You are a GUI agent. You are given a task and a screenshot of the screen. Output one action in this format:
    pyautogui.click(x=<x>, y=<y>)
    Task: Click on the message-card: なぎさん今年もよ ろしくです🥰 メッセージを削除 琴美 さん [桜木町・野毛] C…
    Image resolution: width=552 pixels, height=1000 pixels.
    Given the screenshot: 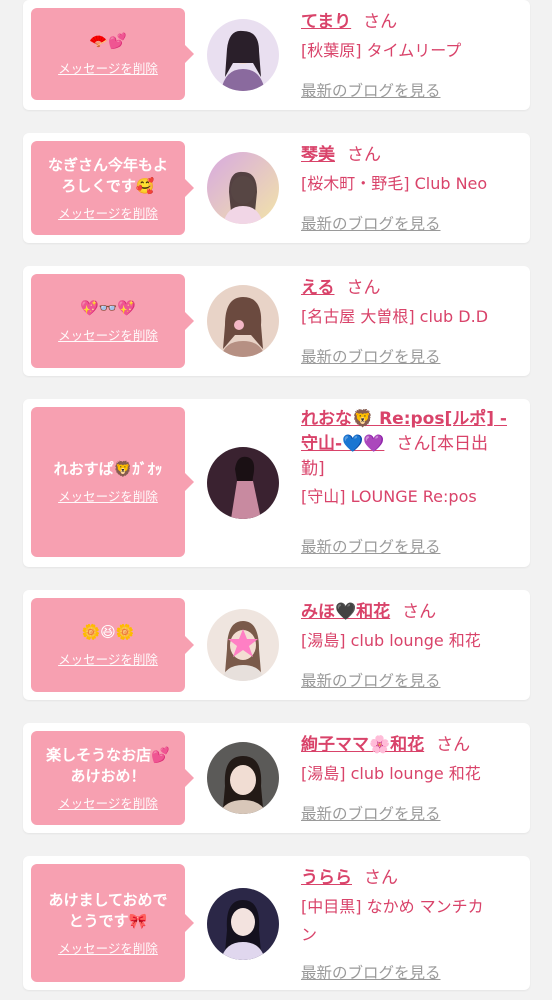 What is the action you would take?
    pyautogui.click(x=276, y=188)
    